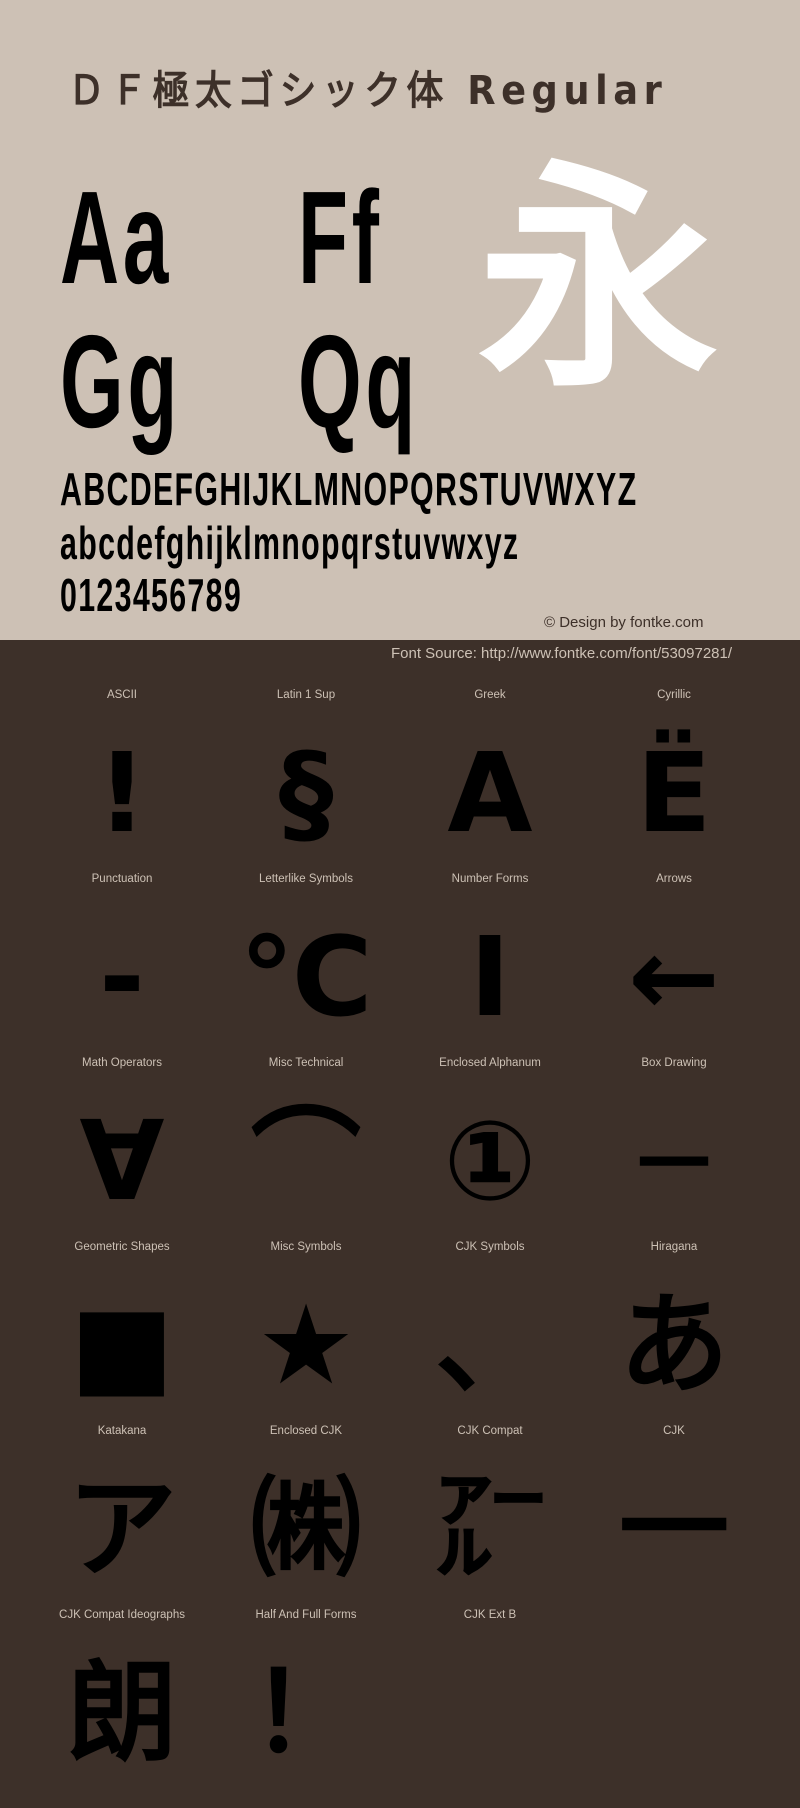 The height and width of the screenshot is (1808, 800). What do you see at coordinates (624, 622) in the screenshot?
I see `design-credit: © Design by fontke.com` at bounding box center [624, 622].